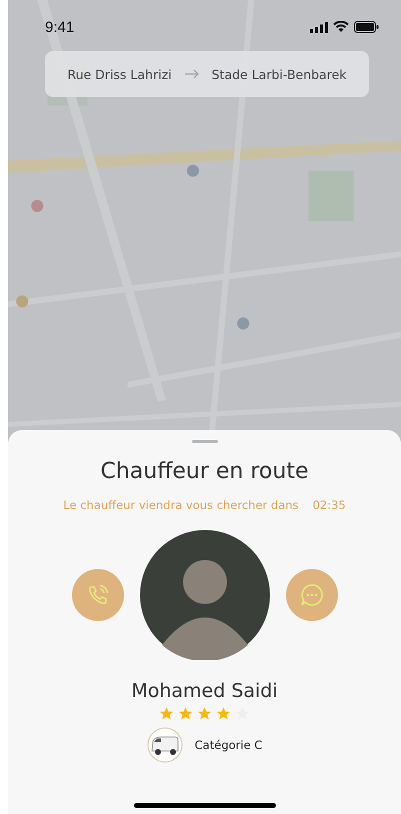 The width and height of the screenshot is (401, 814). I want to click on battery-icon, so click(366, 27).